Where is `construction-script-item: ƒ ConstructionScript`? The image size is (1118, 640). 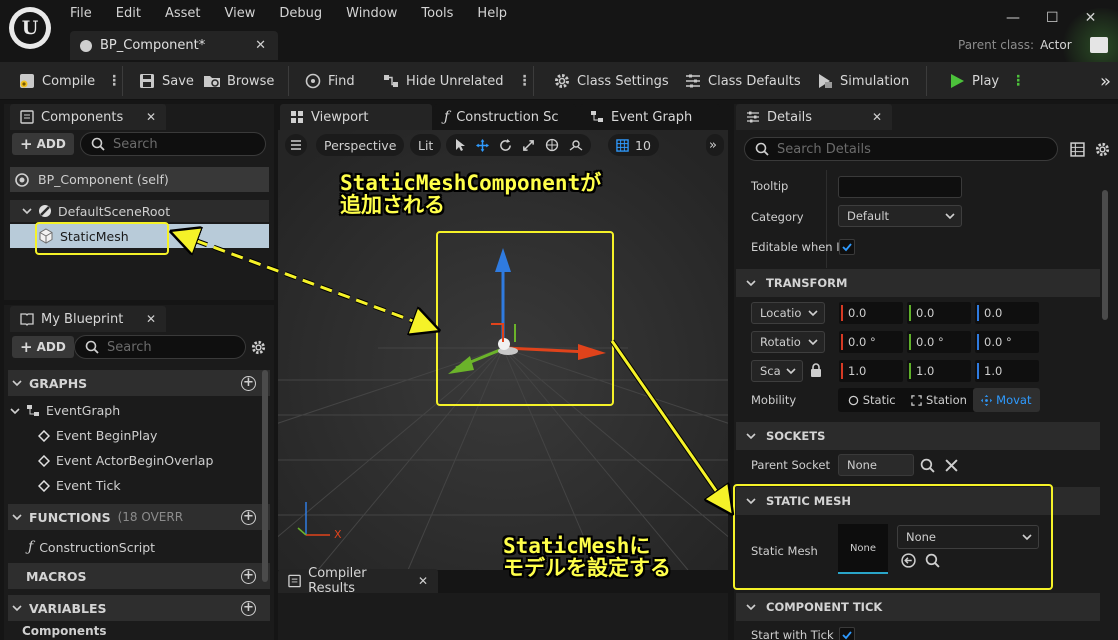 construction-script-item: ƒ ConstructionScript is located at coordinates (91, 547).